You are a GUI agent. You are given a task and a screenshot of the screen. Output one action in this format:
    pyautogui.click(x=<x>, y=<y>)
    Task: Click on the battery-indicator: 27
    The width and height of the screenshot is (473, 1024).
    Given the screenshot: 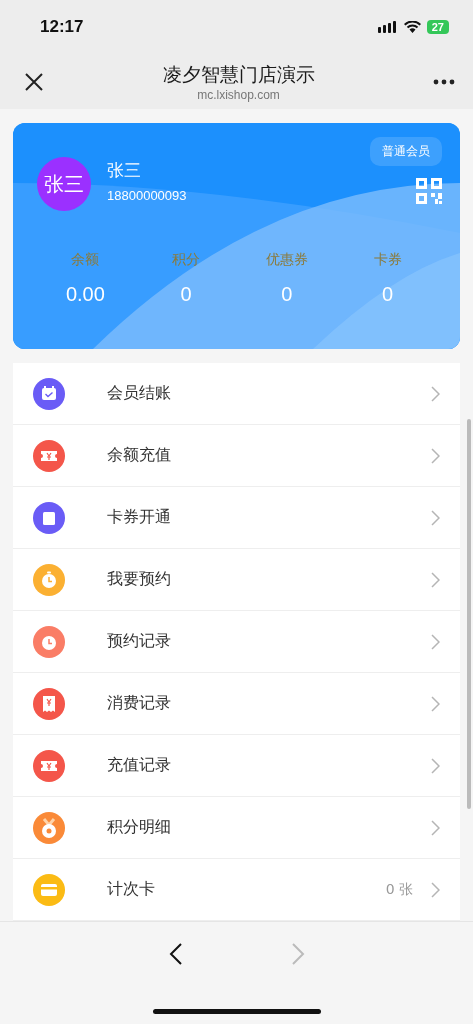 What is the action you would take?
    pyautogui.click(x=437, y=27)
    